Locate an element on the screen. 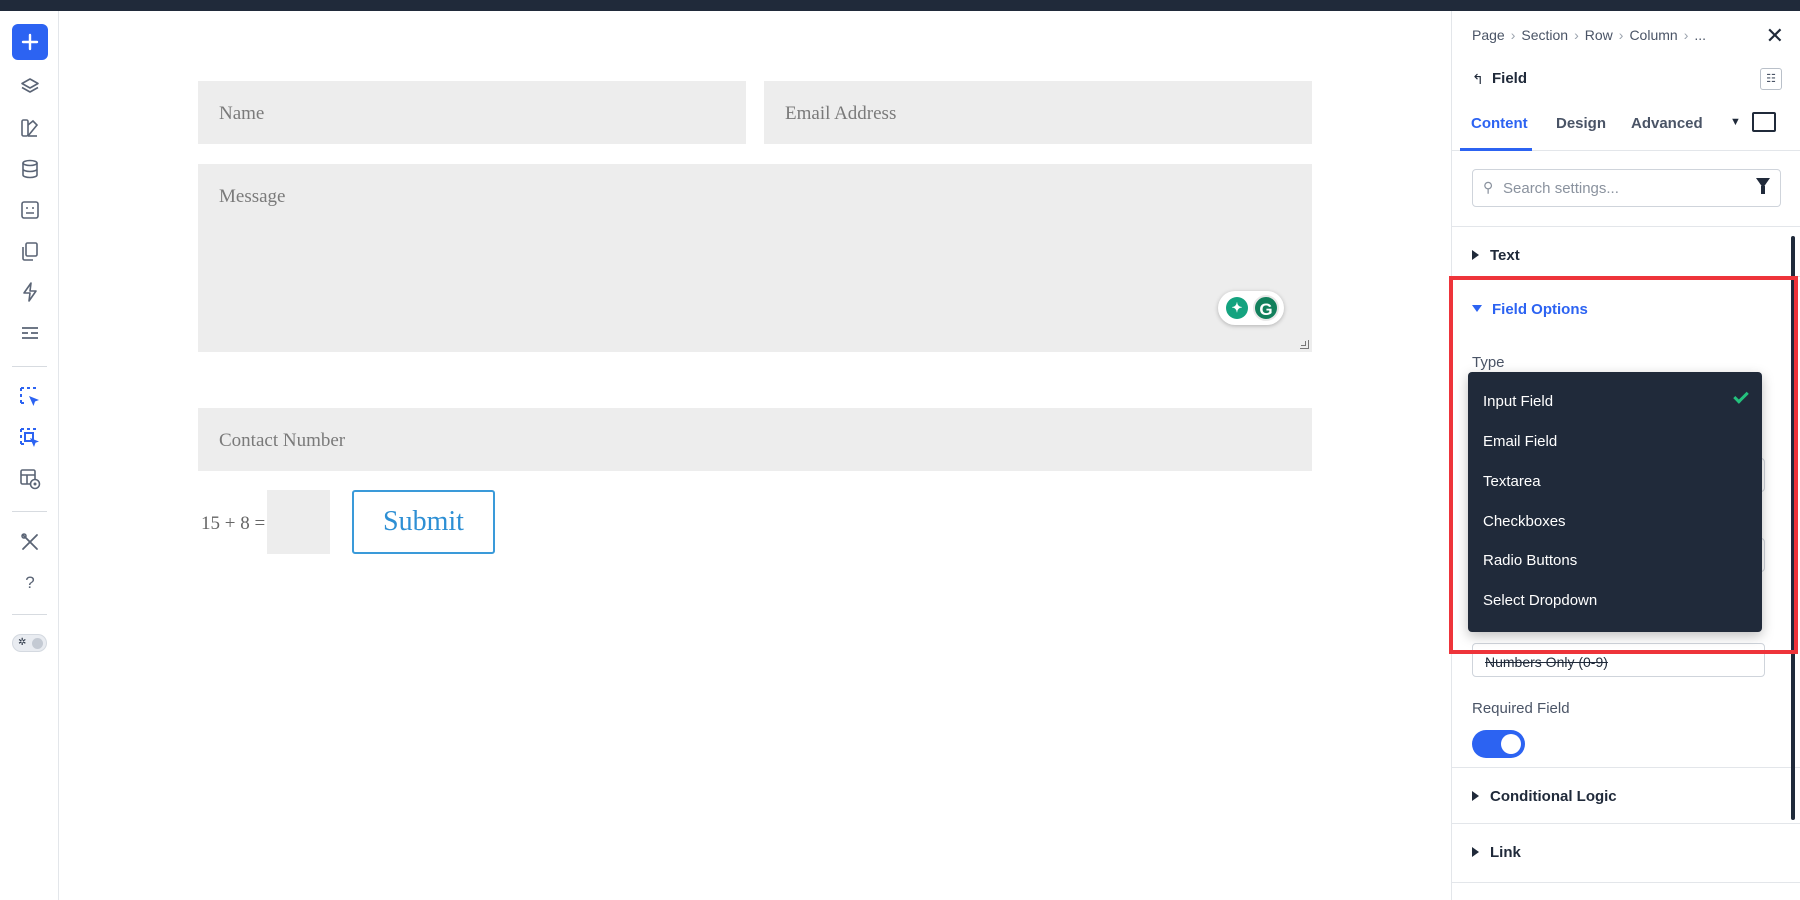 This screenshot has height=900, width=1800. email-input: Email Address is located at coordinates (1038, 112).